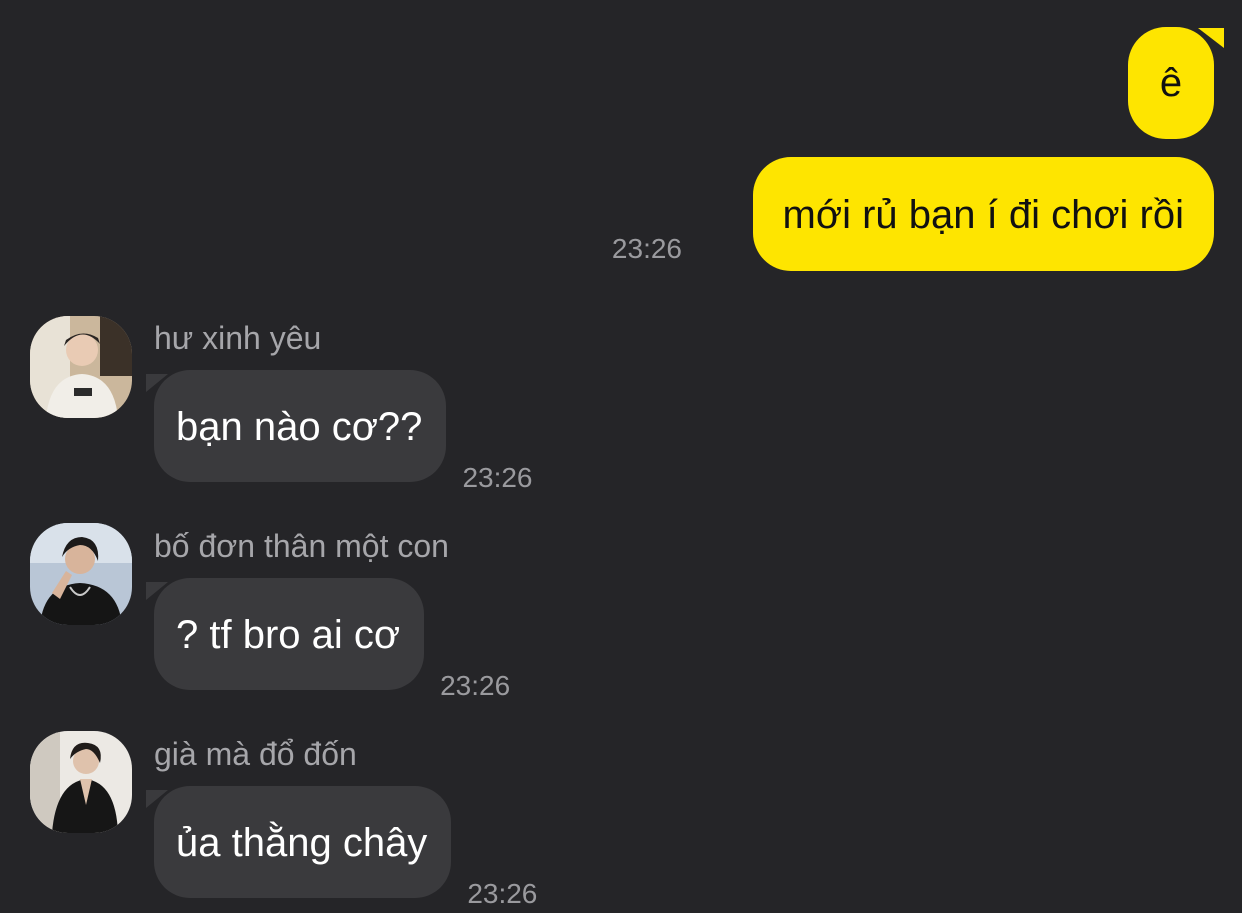 The height and width of the screenshot is (913, 1242). Describe the element at coordinates (255, 754) in the screenshot. I see `sender-name: già mà đổ đốn` at that location.